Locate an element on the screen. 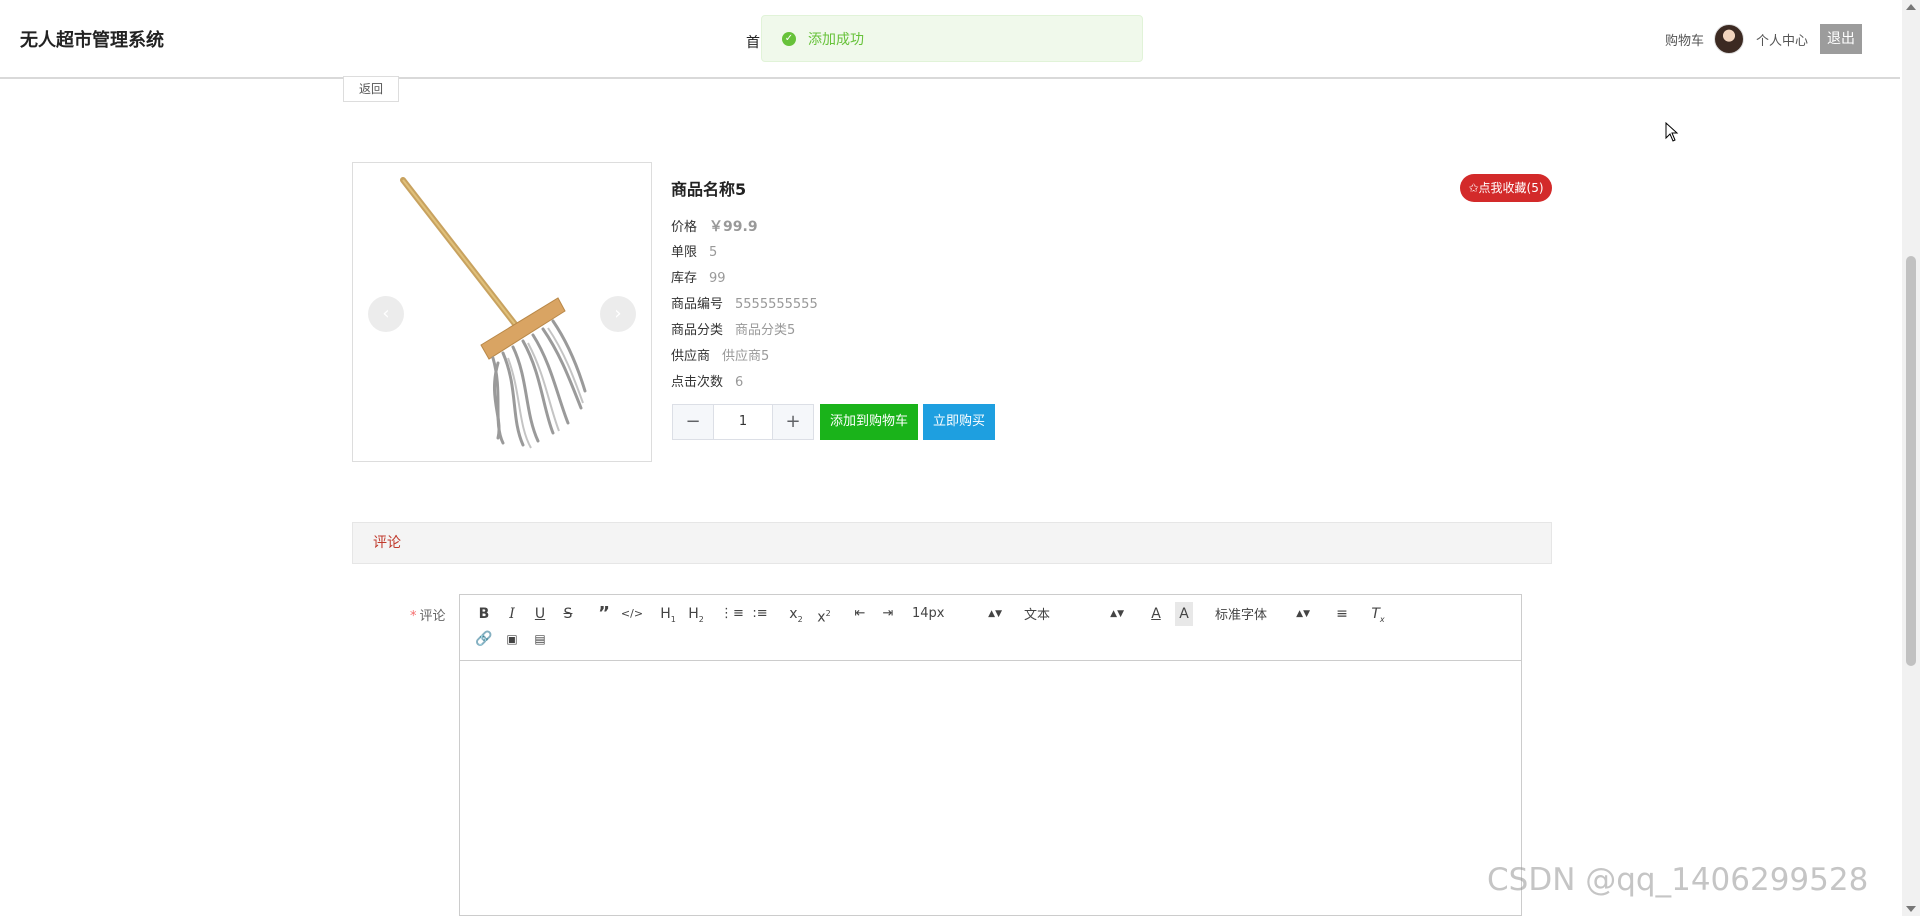  avatar is located at coordinates (1728, 39).